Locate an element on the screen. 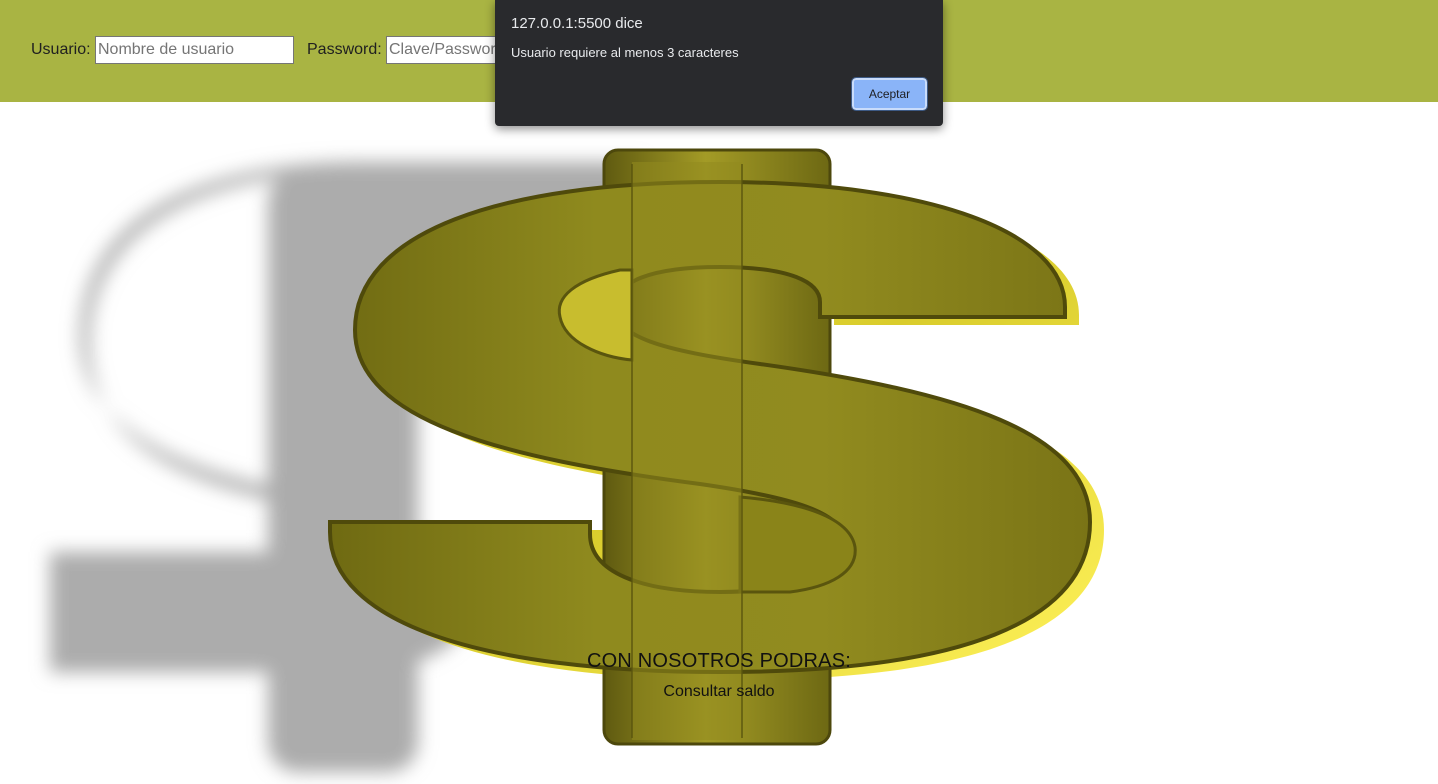  promo-title: CON NOSOTROS PODRAS: is located at coordinates (719, 661).